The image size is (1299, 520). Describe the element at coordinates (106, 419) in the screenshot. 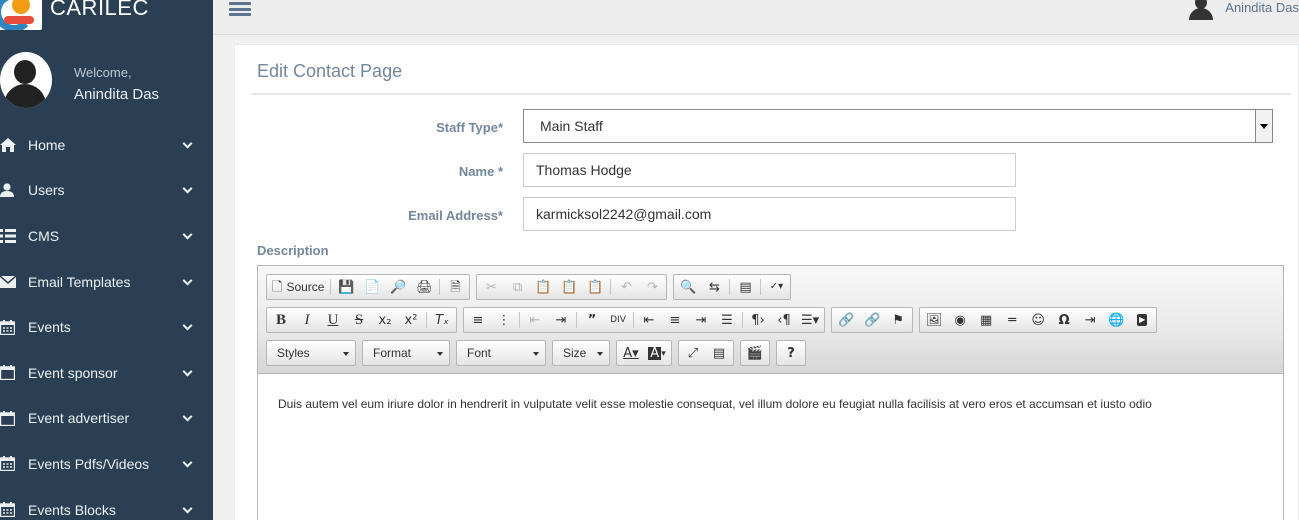

I see `sidebar-item-event-advertiser: Event advertiser` at that location.